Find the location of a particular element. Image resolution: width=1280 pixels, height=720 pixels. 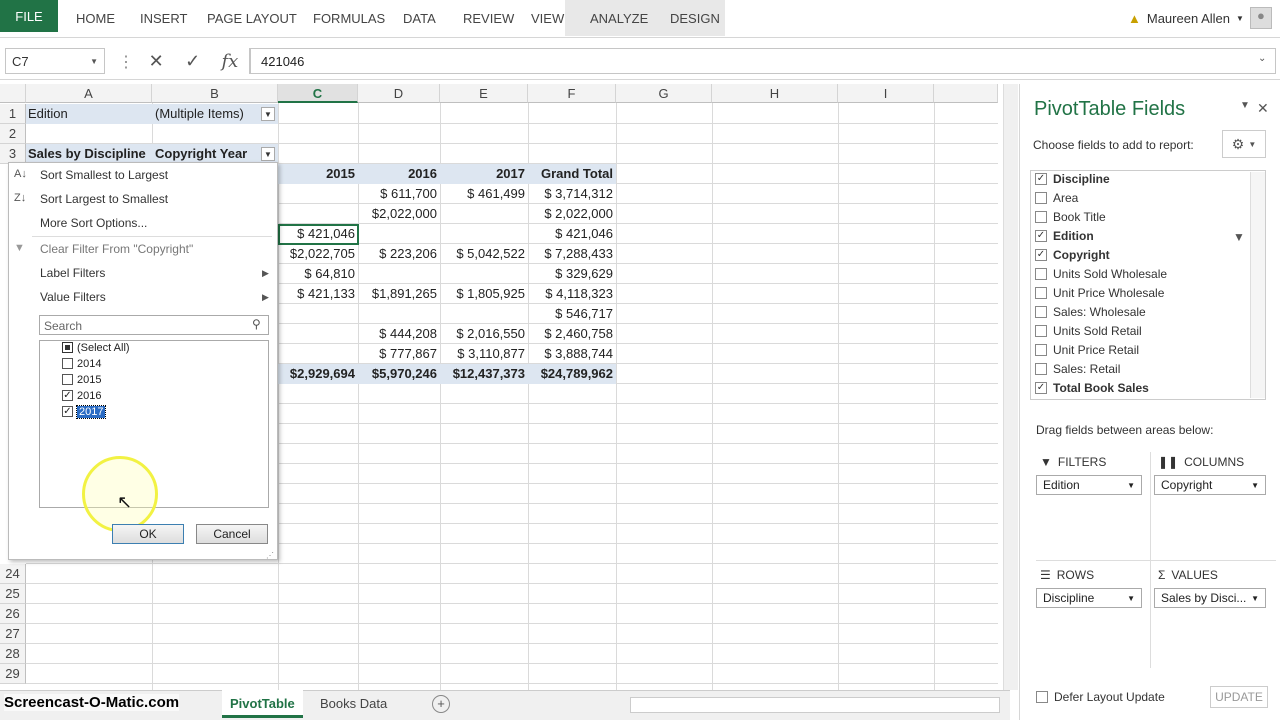

update-button: UPDATE is located at coordinates (1239, 697).